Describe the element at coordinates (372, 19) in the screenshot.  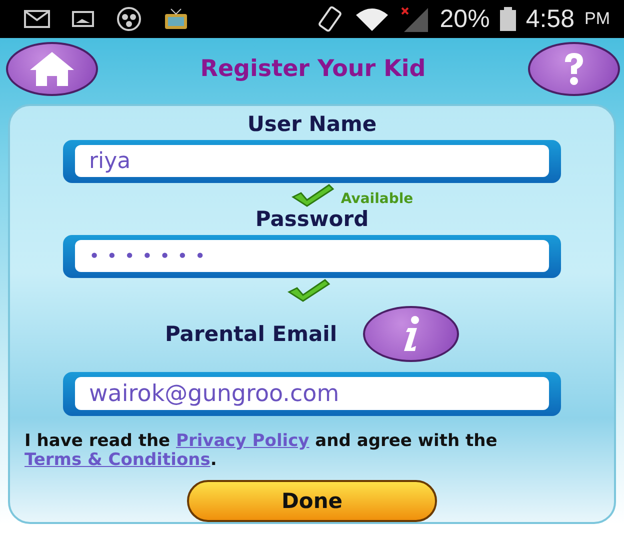
I see `wifi-icon` at that location.